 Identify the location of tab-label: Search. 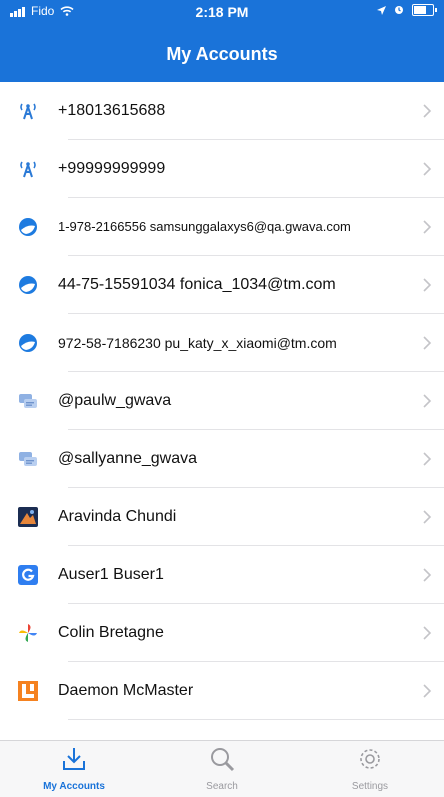
(222, 786).